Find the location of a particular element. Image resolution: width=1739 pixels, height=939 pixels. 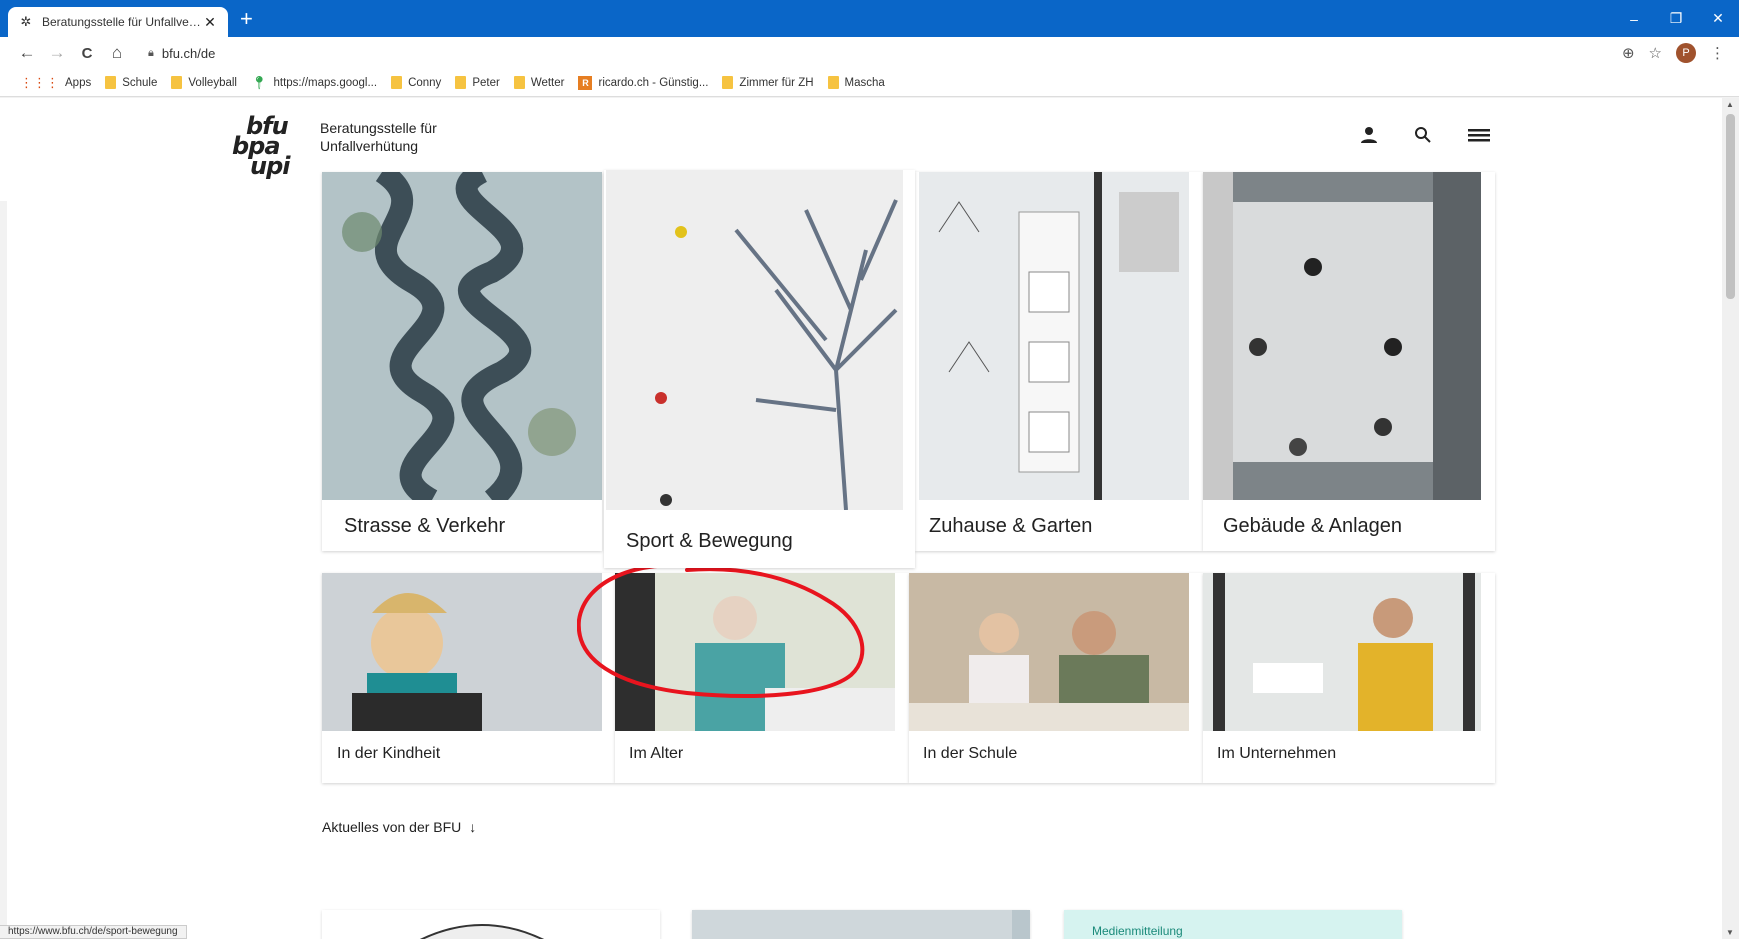

site-favicon-icon: ✲ is located at coordinates (26, 21).